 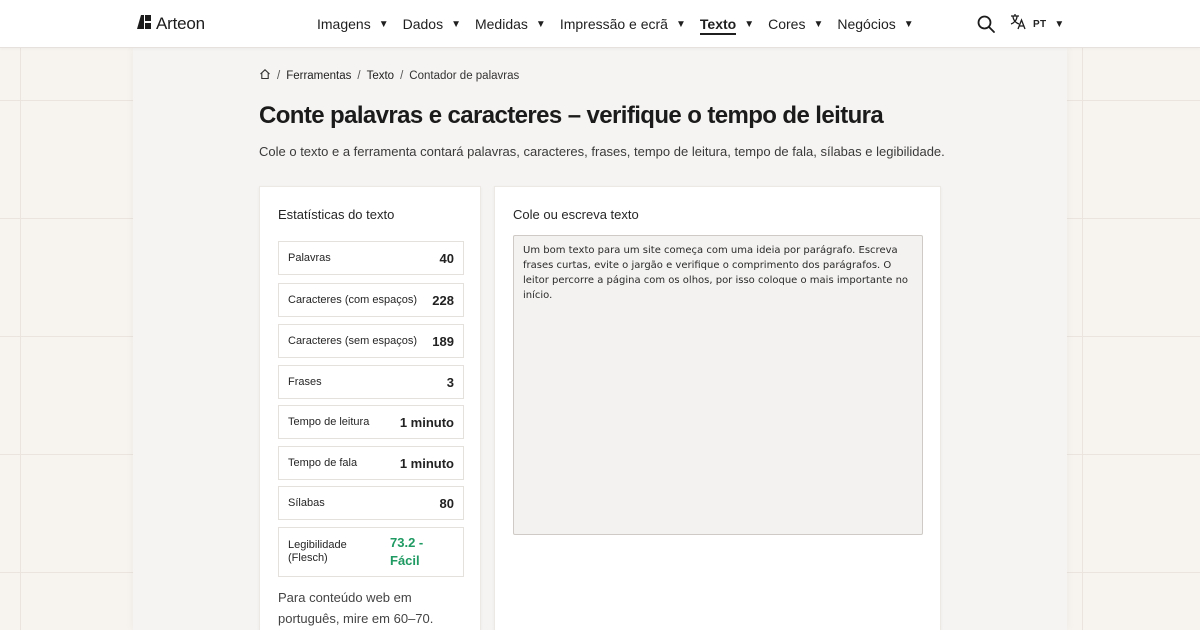 What do you see at coordinates (464, 75) in the screenshot?
I see `breadcrumb-current: Contador de palavras` at bounding box center [464, 75].